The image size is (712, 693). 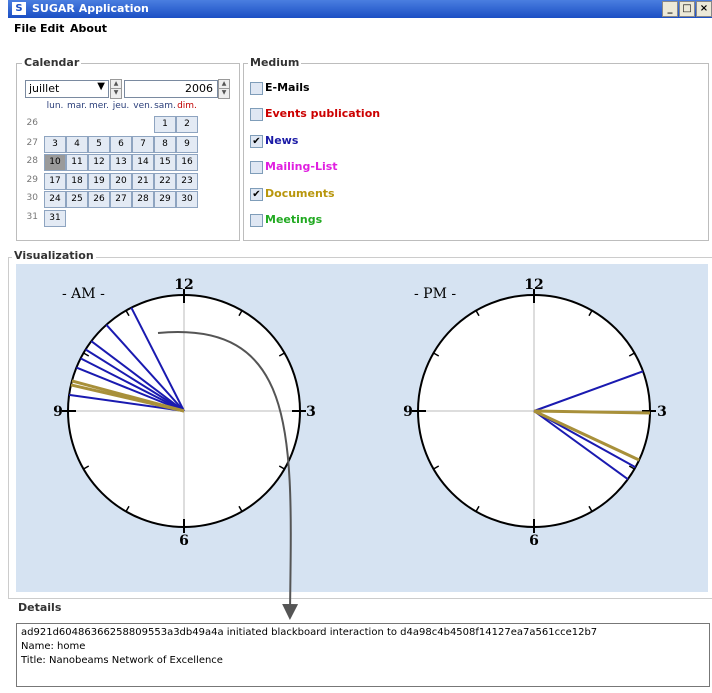 I want to click on details-line: Name: home, so click(x=53, y=646).